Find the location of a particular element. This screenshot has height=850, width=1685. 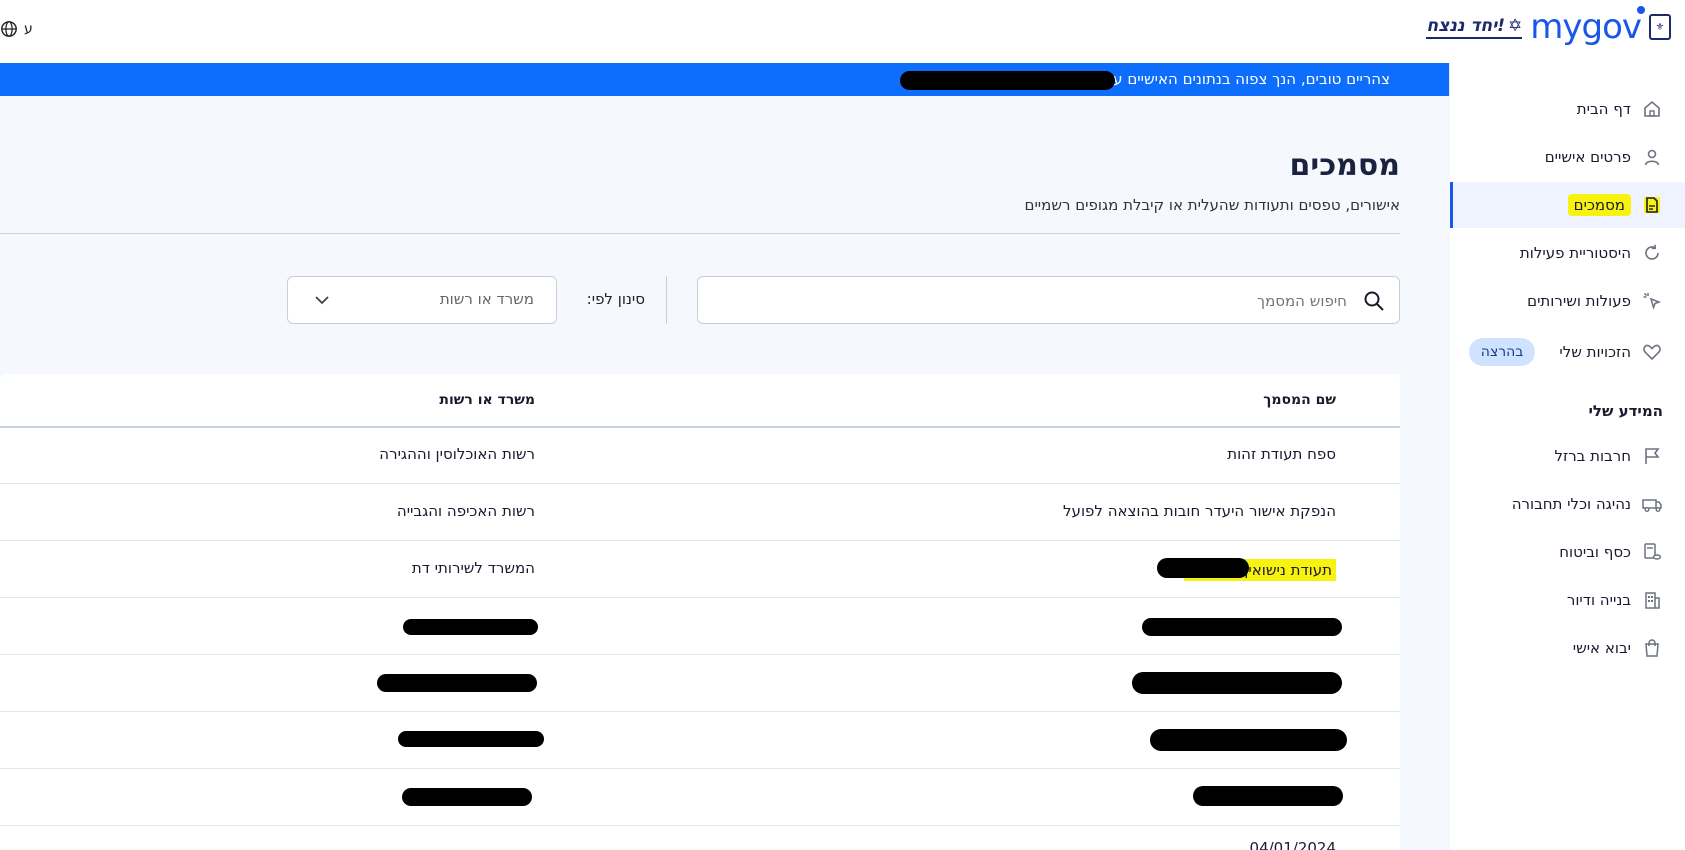

top-bar: ע יחד ננצח! ✡ mygov ⚜ is located at coordinates (842, 32).